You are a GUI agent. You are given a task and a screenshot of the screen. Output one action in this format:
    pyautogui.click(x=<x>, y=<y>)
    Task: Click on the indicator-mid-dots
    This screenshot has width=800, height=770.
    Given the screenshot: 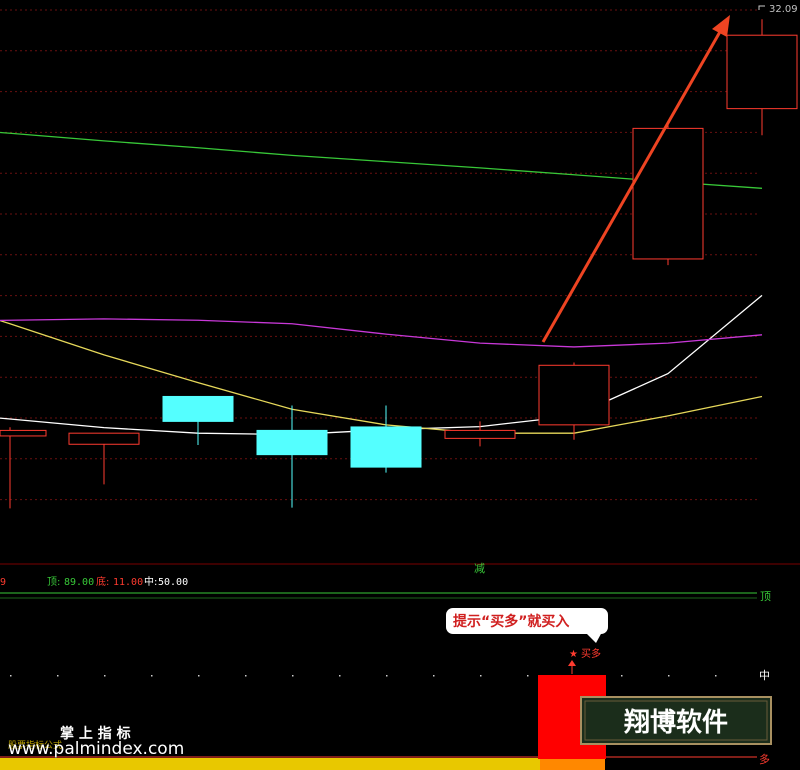 What is the action you would take?
    pyautogui.click(x=363, y=676)
    